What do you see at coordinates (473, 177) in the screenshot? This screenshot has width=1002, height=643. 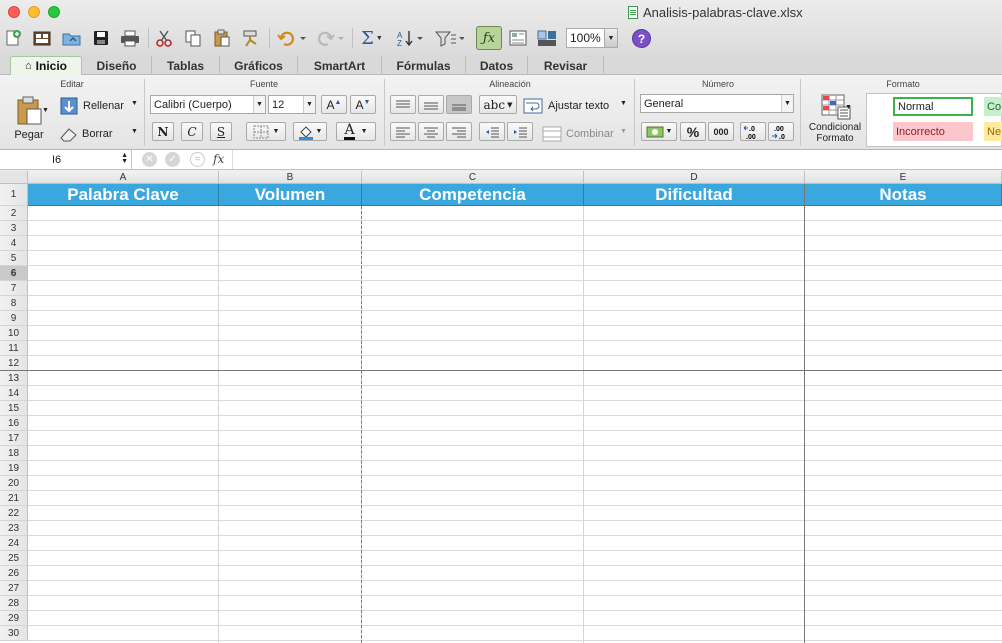 I see `column-header-c: C` at bounding box center [473, 177].